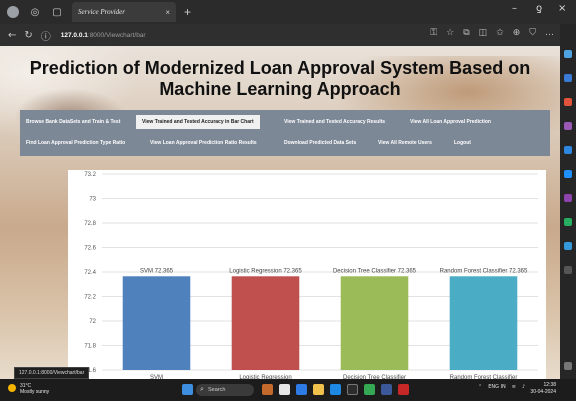  What do you see at coordinates (116, 35) in the screenshot?
I see `url-path: :8000/Viewchart/bar` at bounding box center [116, 35].